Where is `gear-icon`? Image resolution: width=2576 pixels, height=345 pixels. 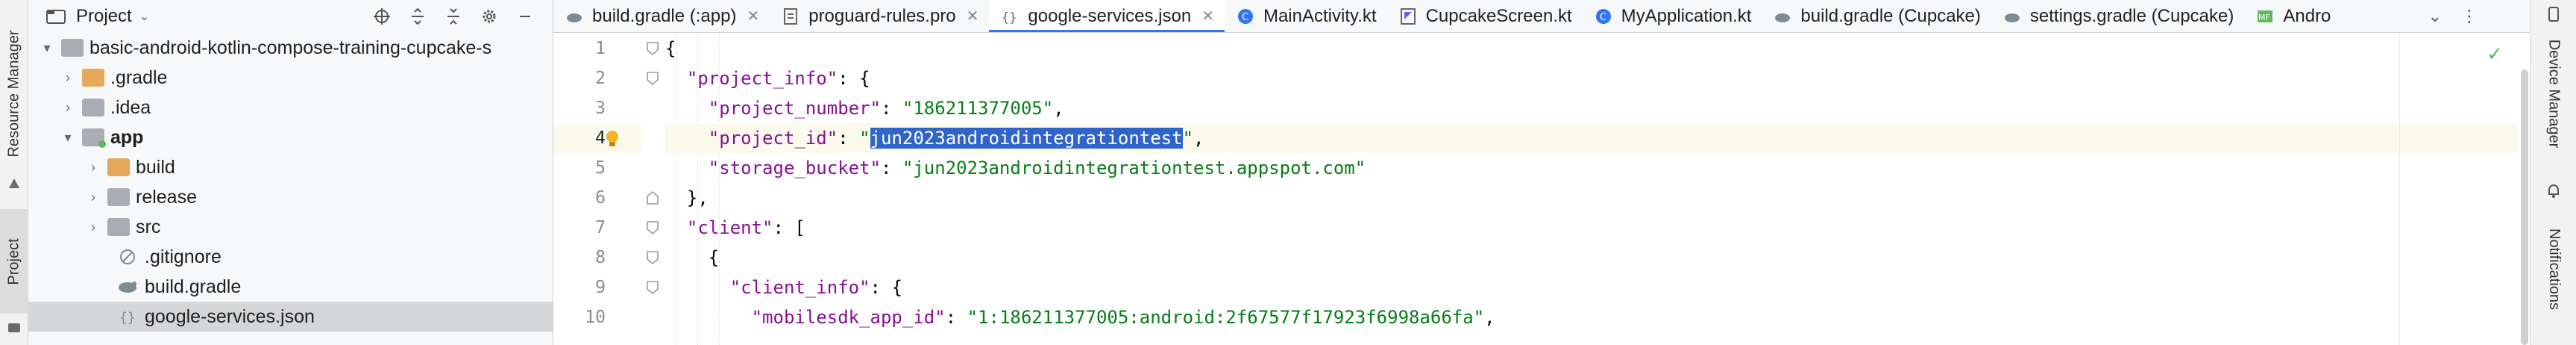
gear-icon is located at coordinates (490, 16).